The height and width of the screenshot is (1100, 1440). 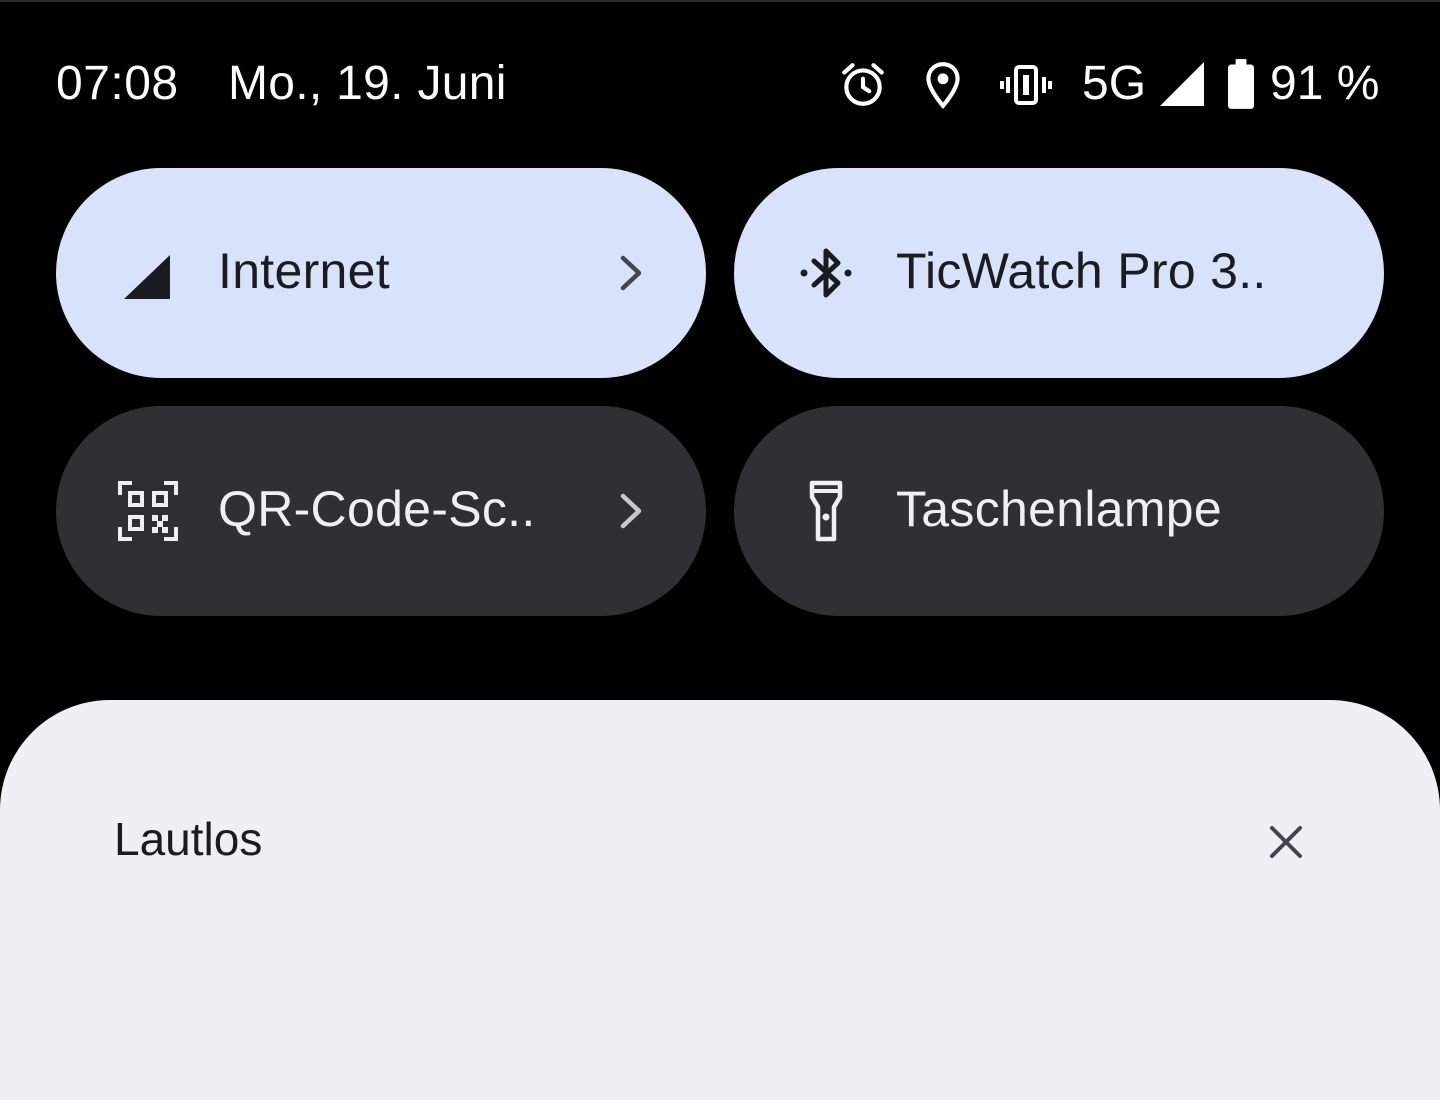 I want to click on status-time: 07:08, so click(x=117, y=83).